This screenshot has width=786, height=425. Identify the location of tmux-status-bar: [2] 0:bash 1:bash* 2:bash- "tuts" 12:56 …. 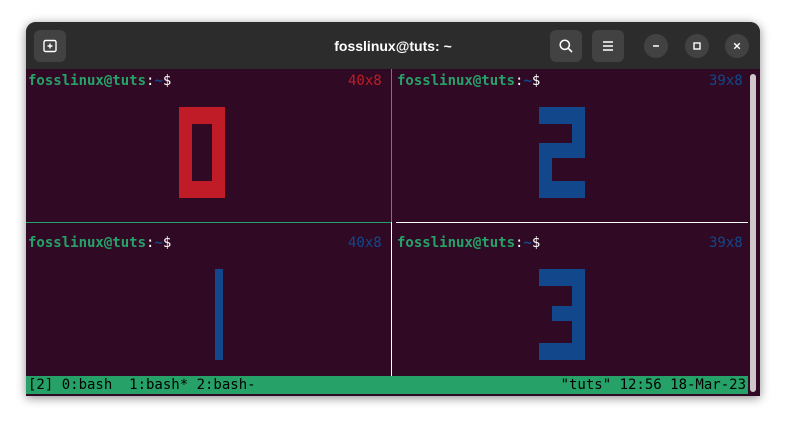
(387, 385).